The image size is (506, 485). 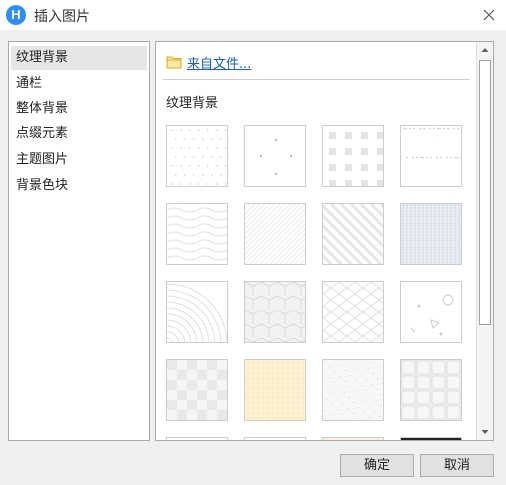 What do you see at coordinates (253, 15) in the screenshot?
I see `title-bar: H 插入图片` at bounding box center [253, 15].